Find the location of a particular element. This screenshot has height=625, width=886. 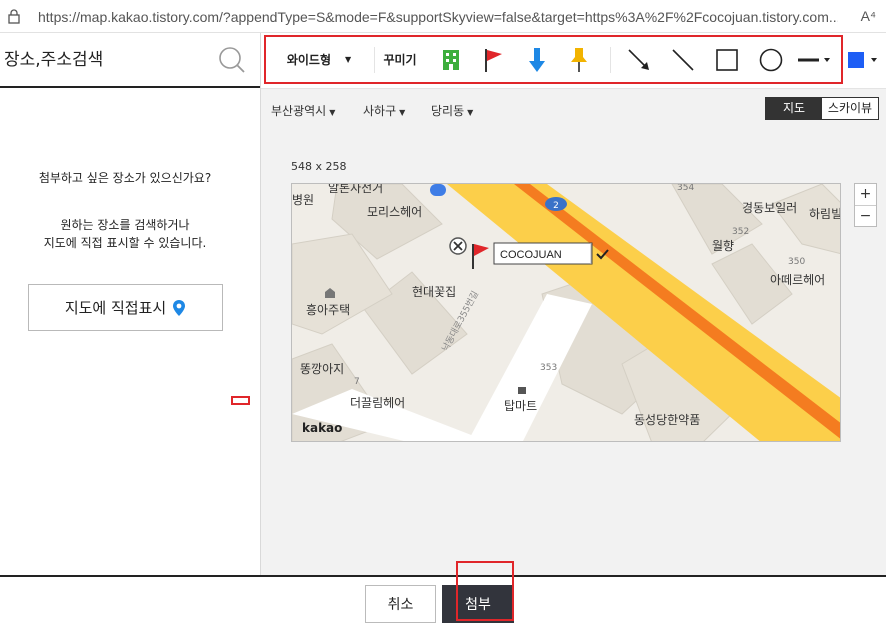

region-city-select: 부산광역시 ▼ is located at coordinates (303, 110).